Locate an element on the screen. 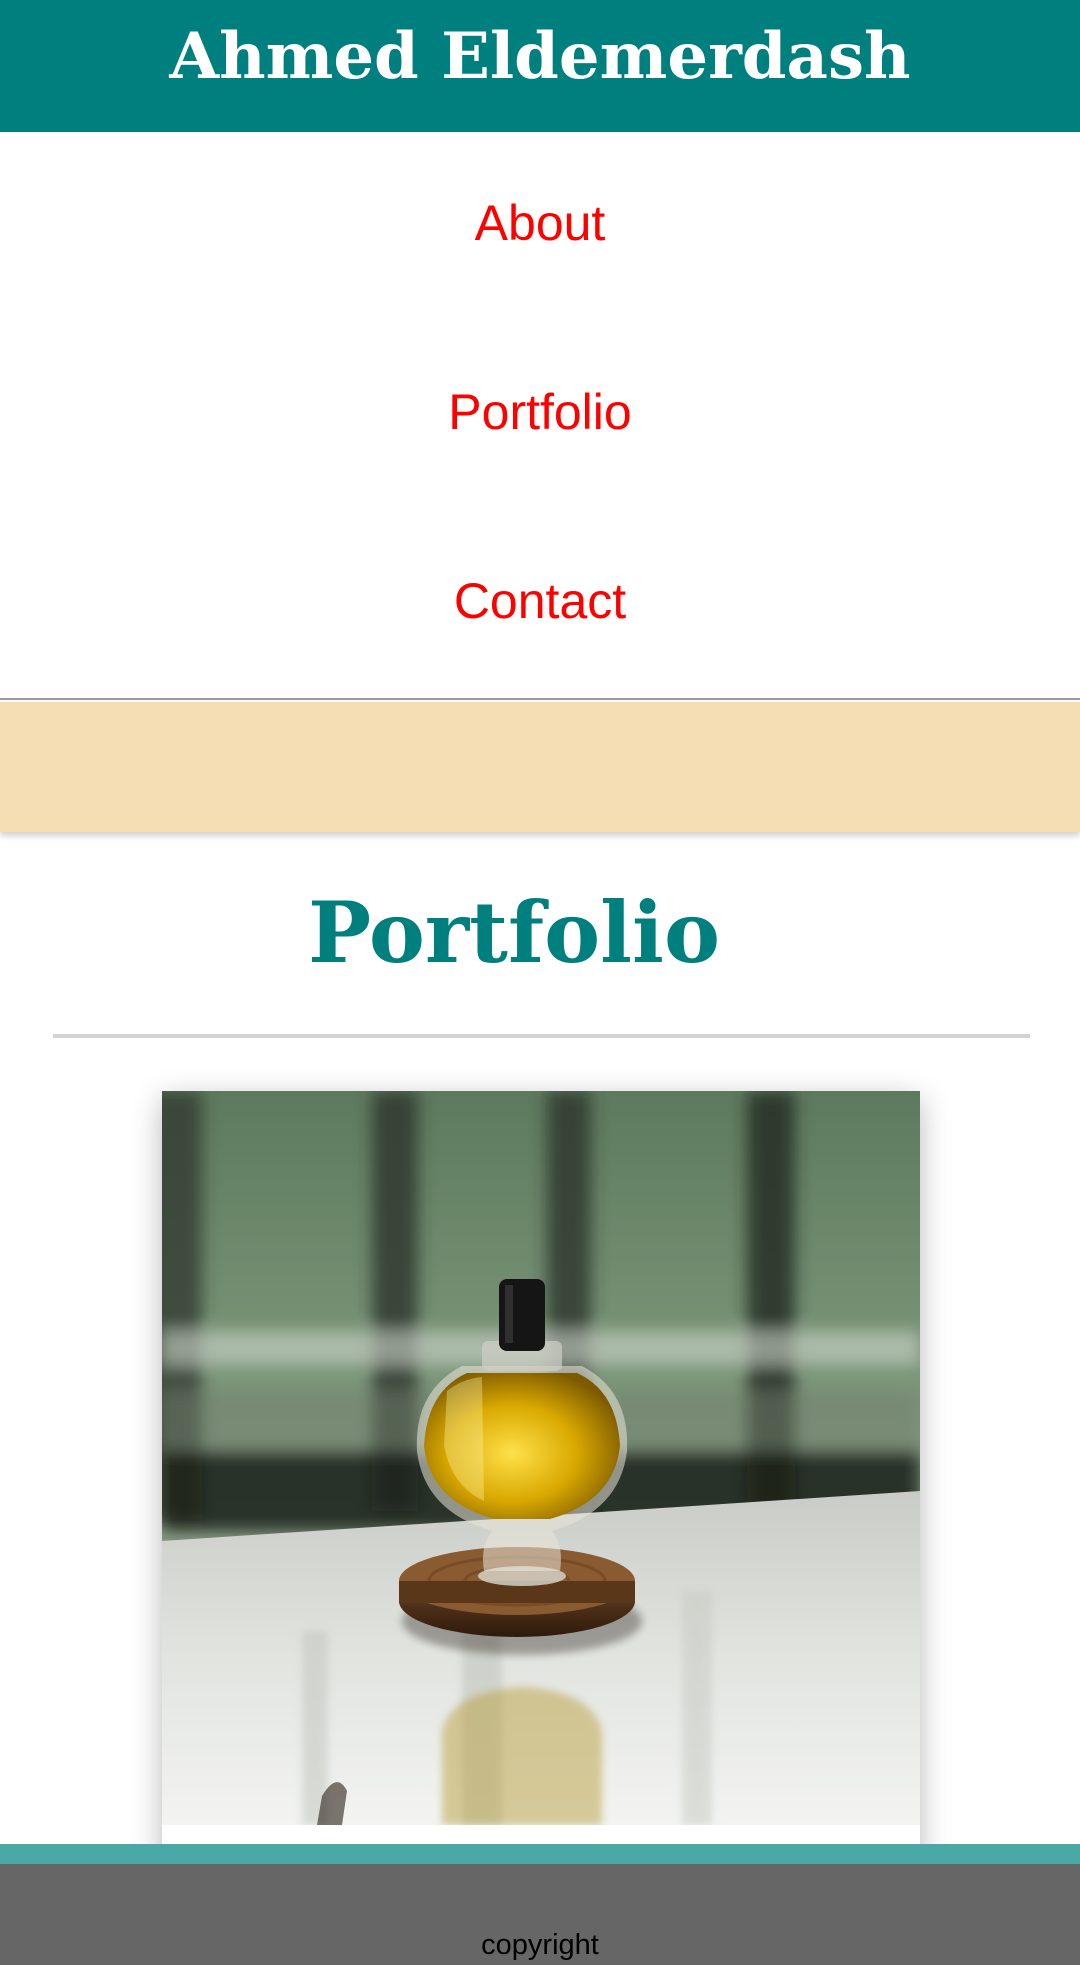  site-header: Ahmed Eldemerdash is located at coordinates (540, 66).